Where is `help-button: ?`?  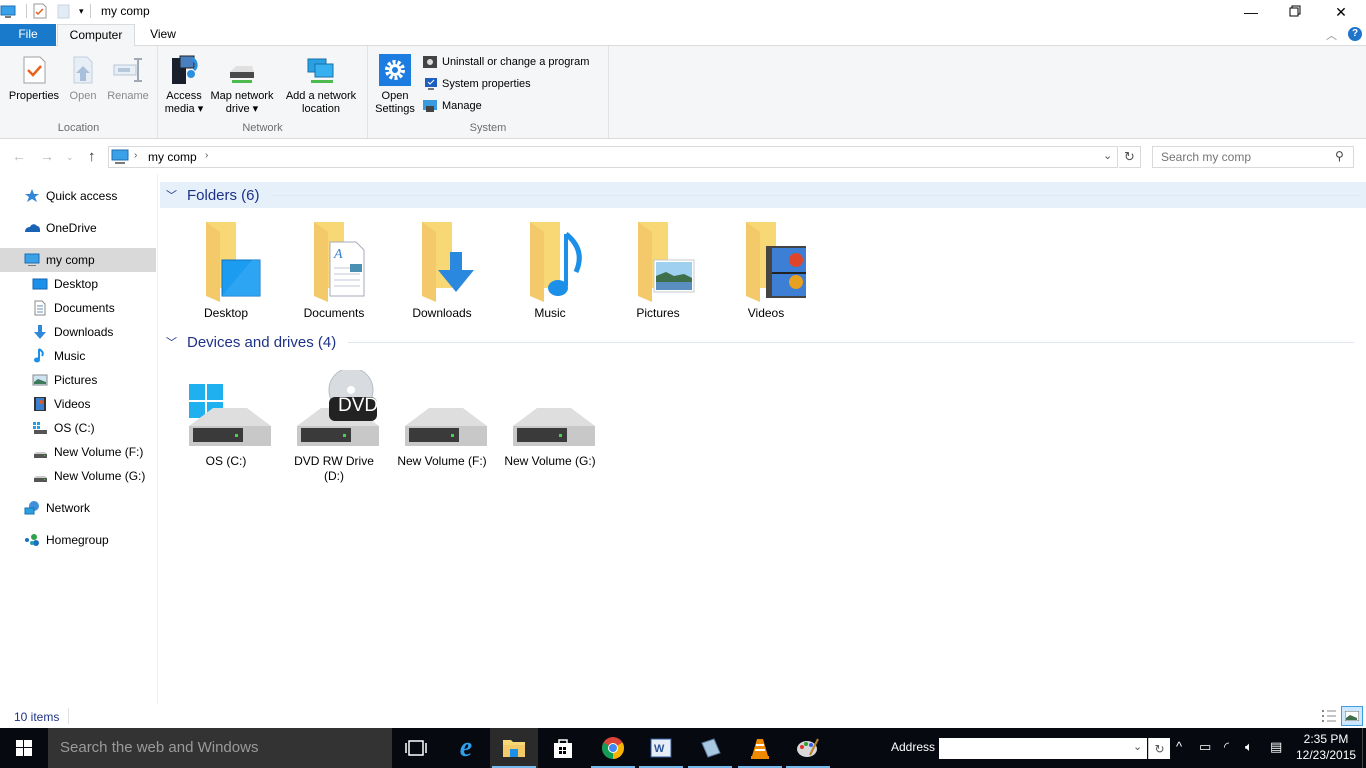
help-button: ? is located at coordinates (1355, 34).